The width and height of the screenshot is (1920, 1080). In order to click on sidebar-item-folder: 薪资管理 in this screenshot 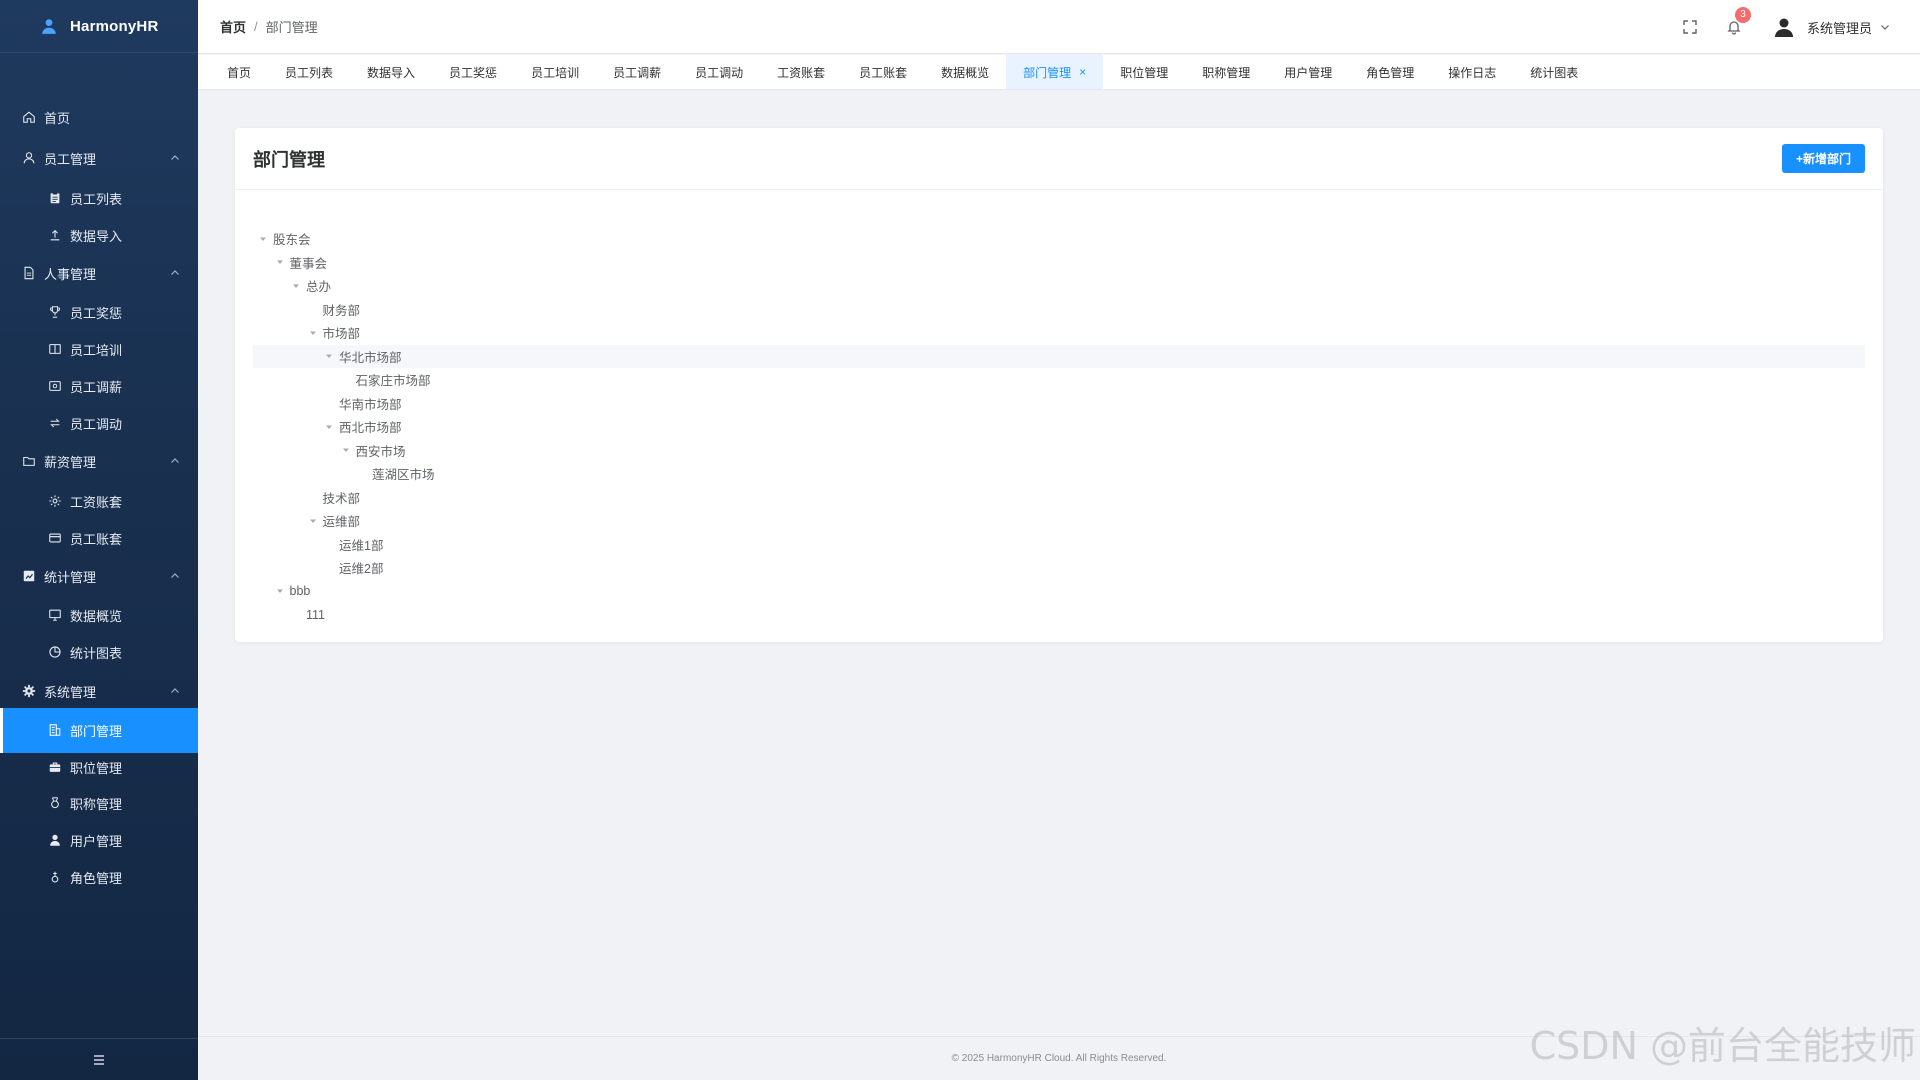, I will do `click(99, 461)`.